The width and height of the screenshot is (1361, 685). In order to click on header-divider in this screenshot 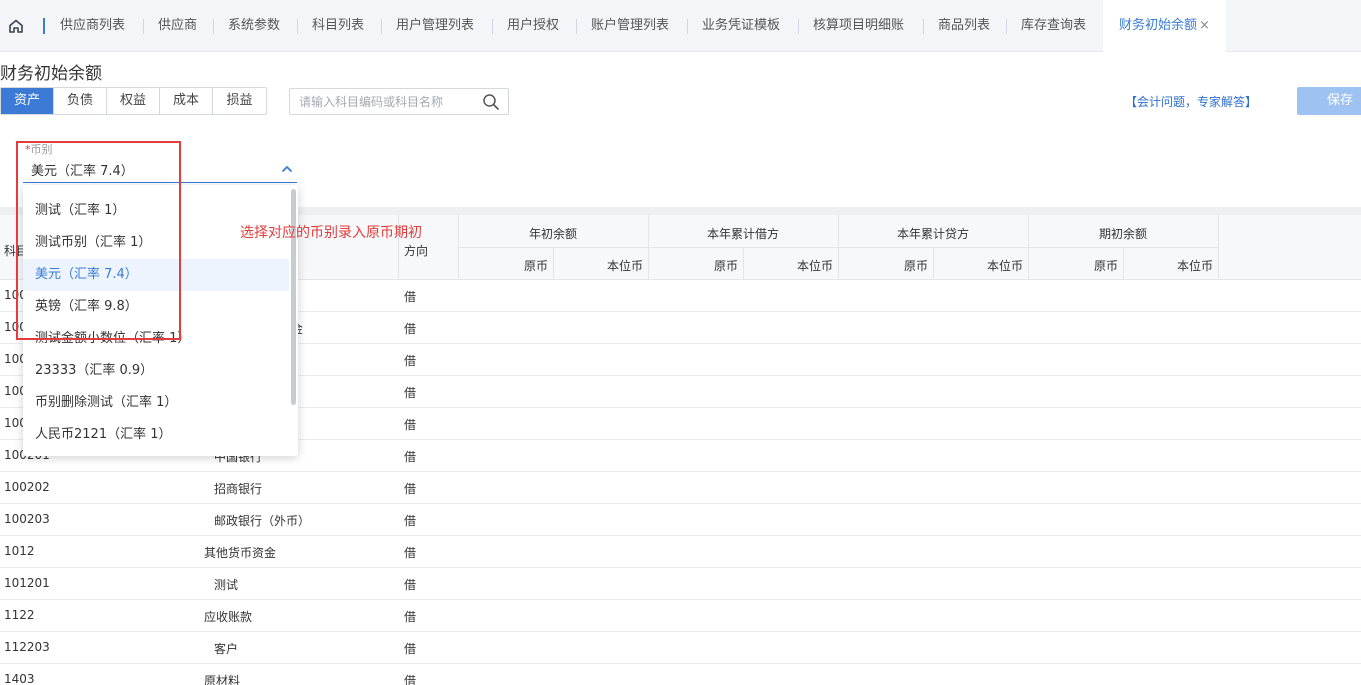, I will do `click(1218, 247)`.